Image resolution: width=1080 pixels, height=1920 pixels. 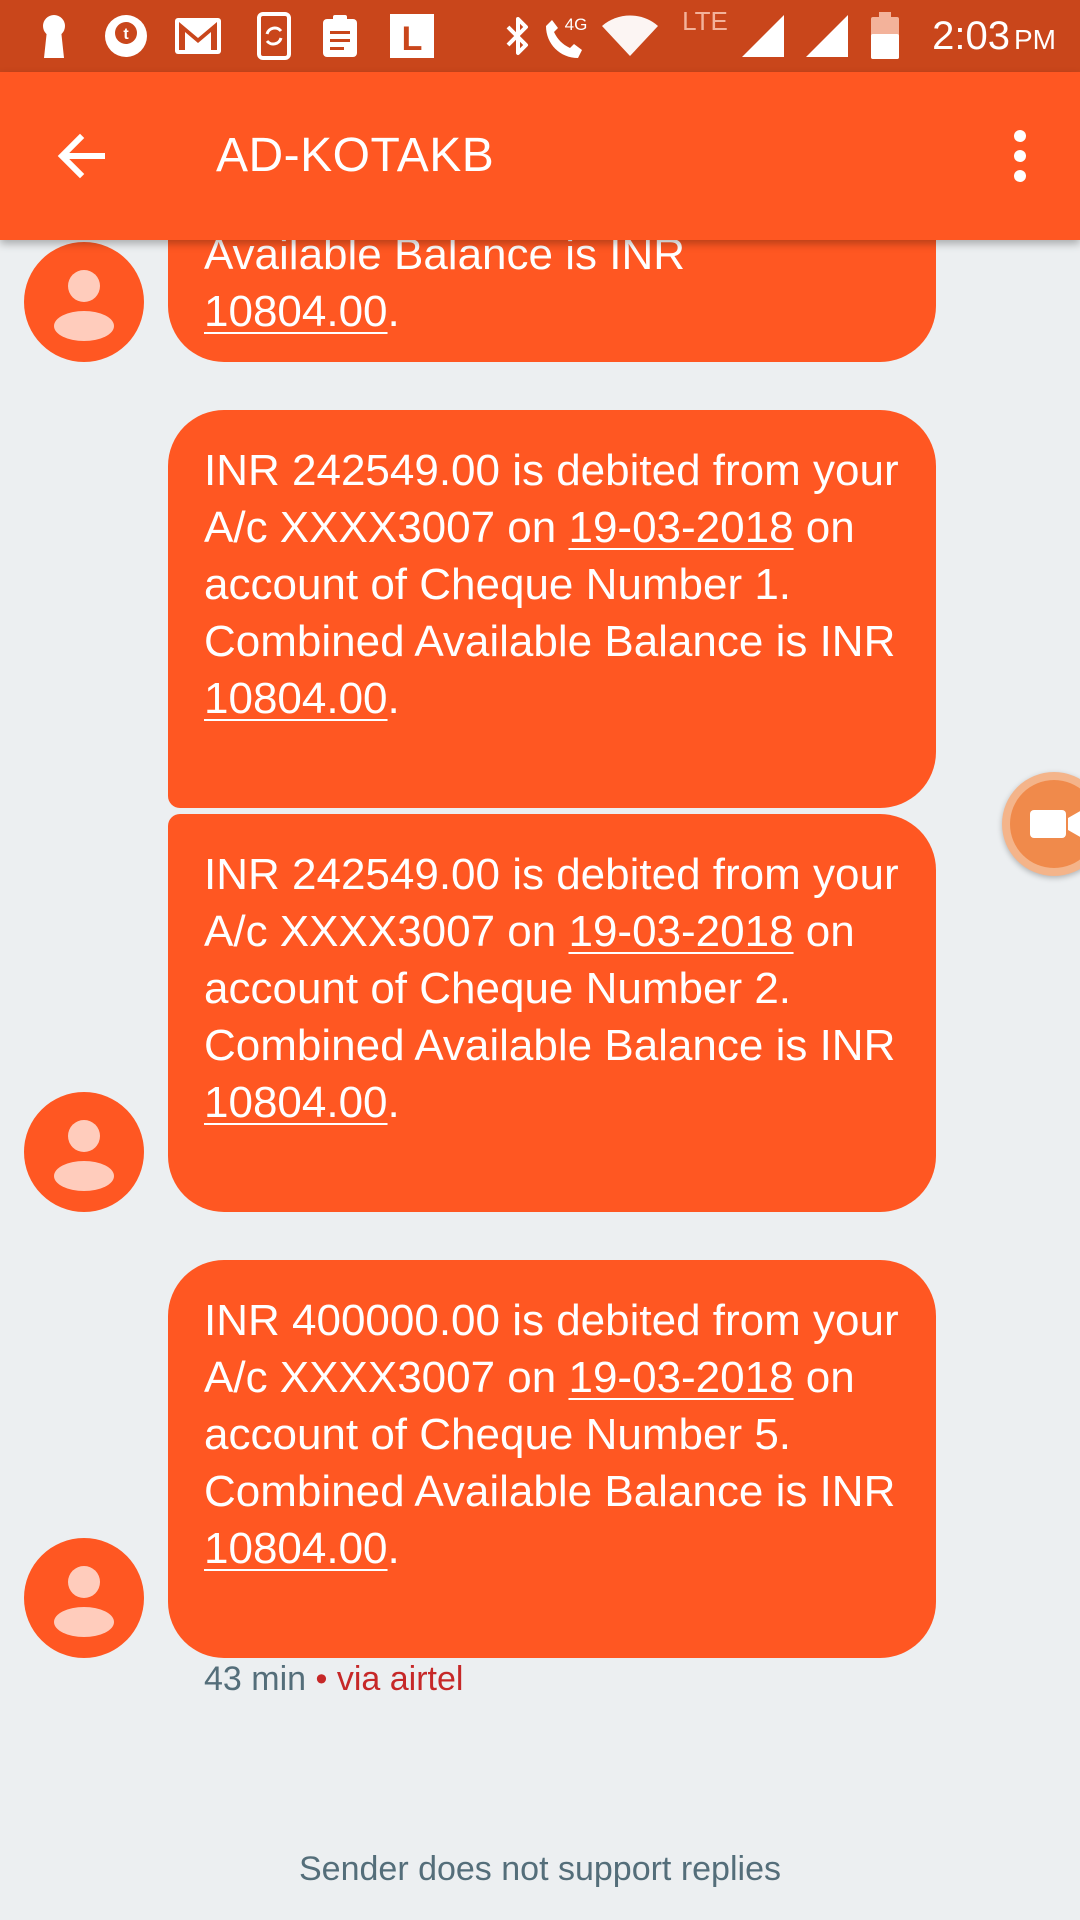 What do you see at coordinates (340, 36) in the screenshot?
I see `clipboard-icon` at bounding box center [340, 36].